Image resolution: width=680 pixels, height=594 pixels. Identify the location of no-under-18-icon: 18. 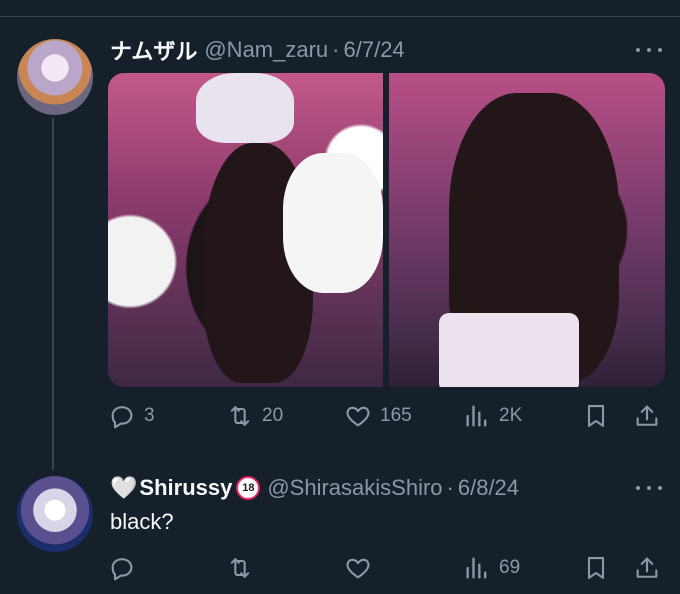
(248, 488).